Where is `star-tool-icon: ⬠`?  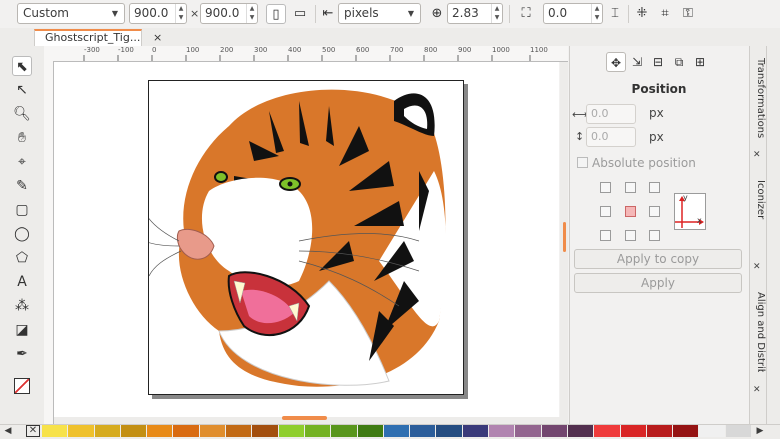
star-tool-icon: ⬠ is located at coordinates (22, 258).